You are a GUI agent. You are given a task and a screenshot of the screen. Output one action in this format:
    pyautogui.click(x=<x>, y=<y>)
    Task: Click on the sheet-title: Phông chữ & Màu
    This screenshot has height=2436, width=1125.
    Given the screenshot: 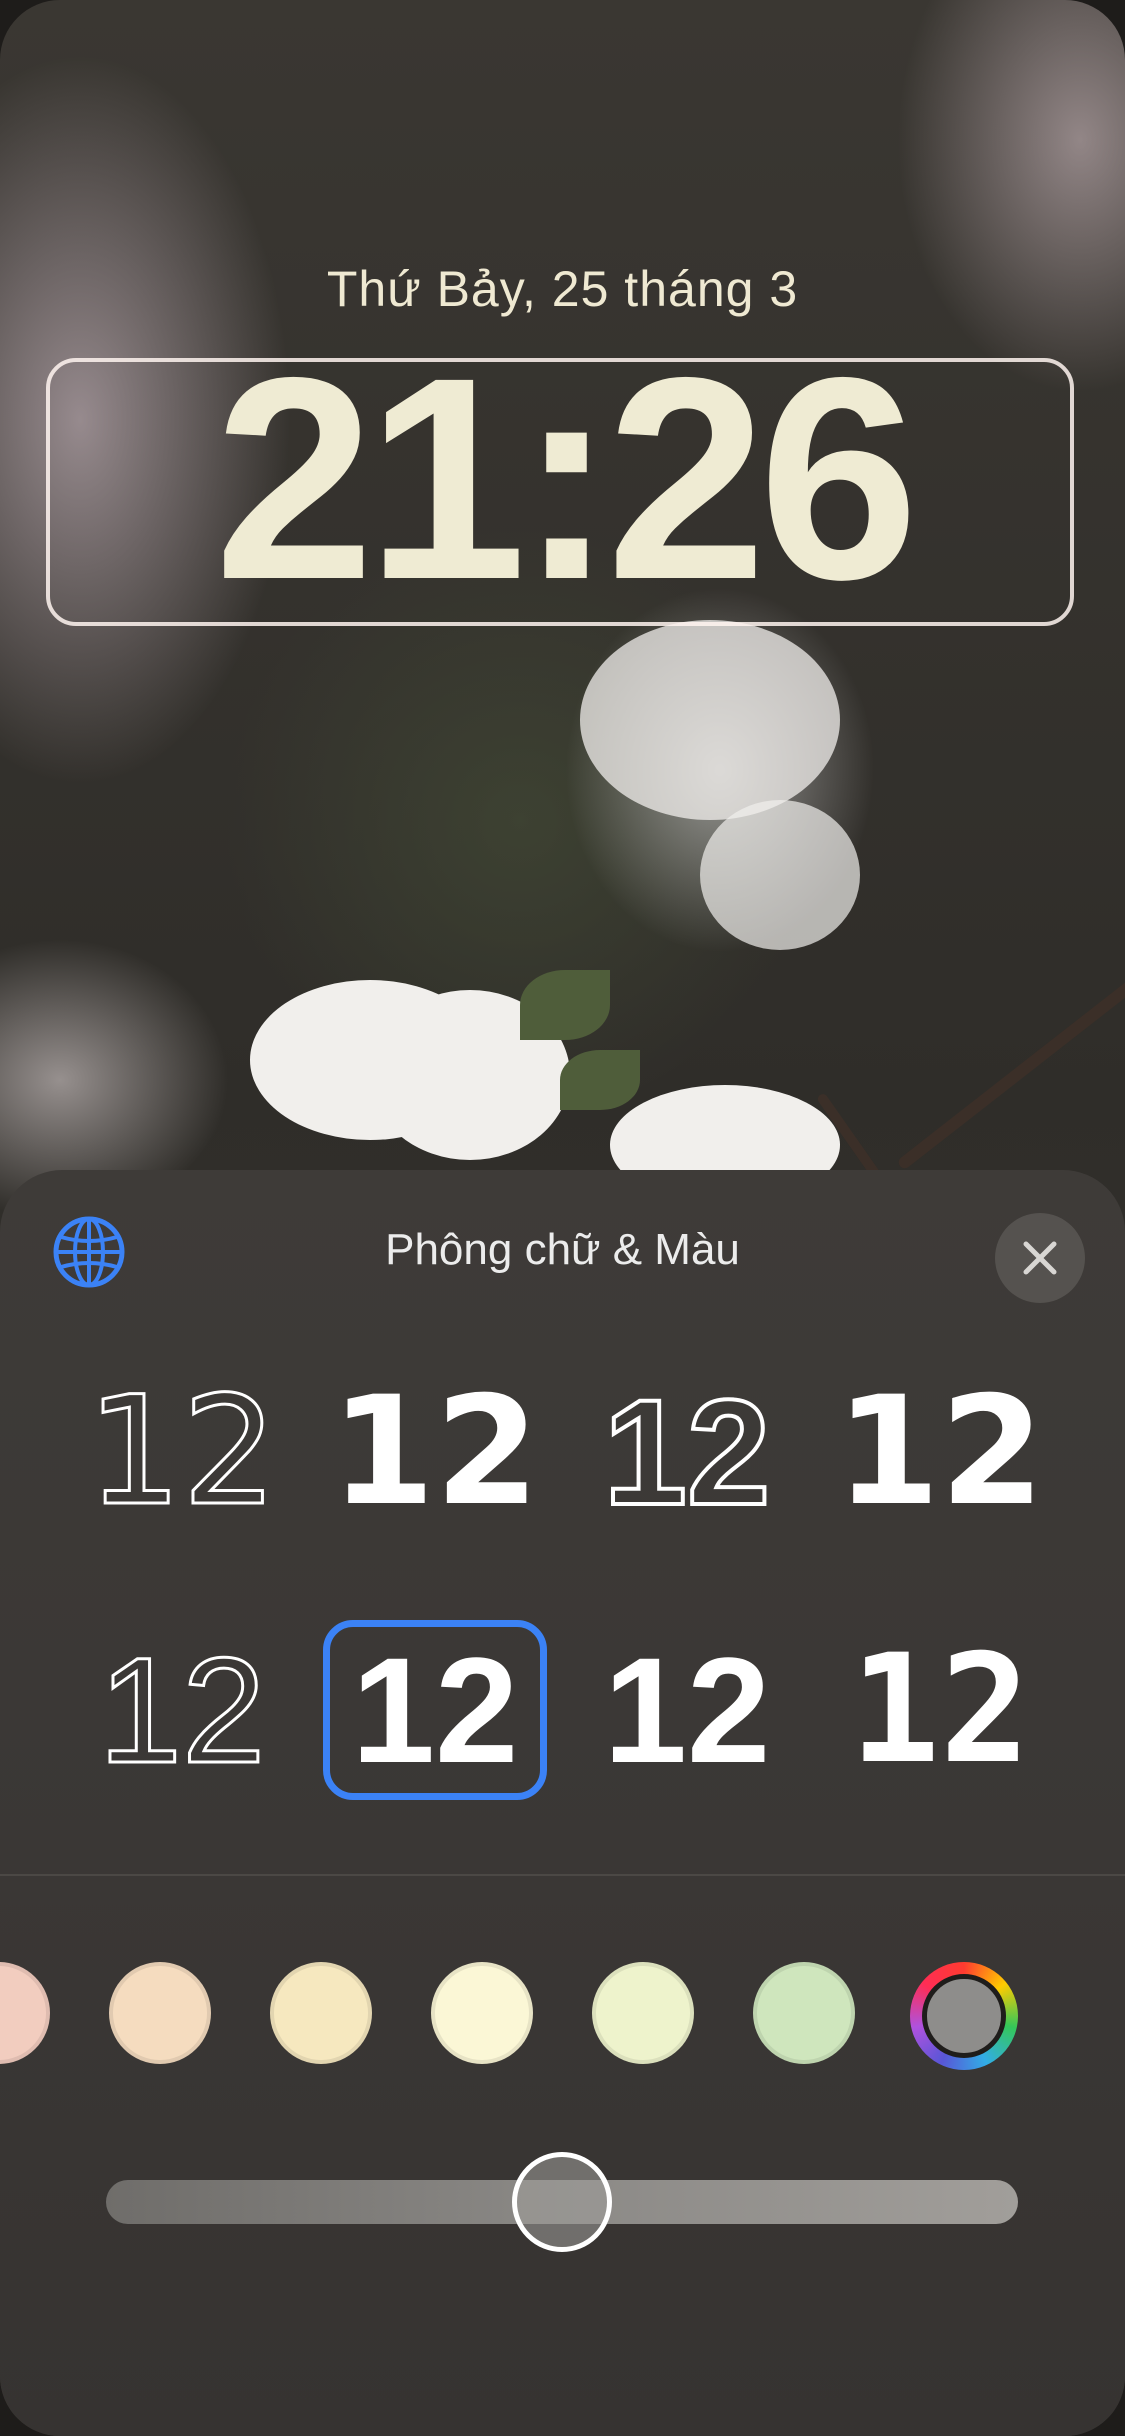 What is the action you would take?
    pyautogui.click(x=562, y=1249)
    